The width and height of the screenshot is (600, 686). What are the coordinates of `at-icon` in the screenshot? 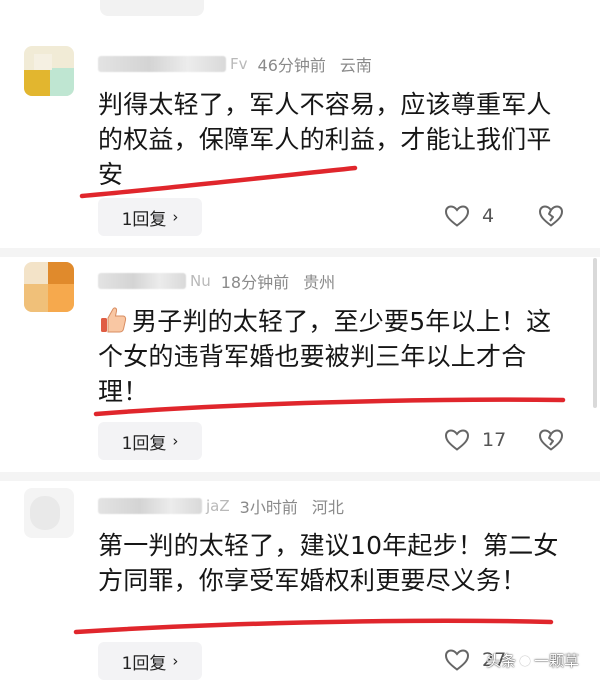 It's located at (525, 660).